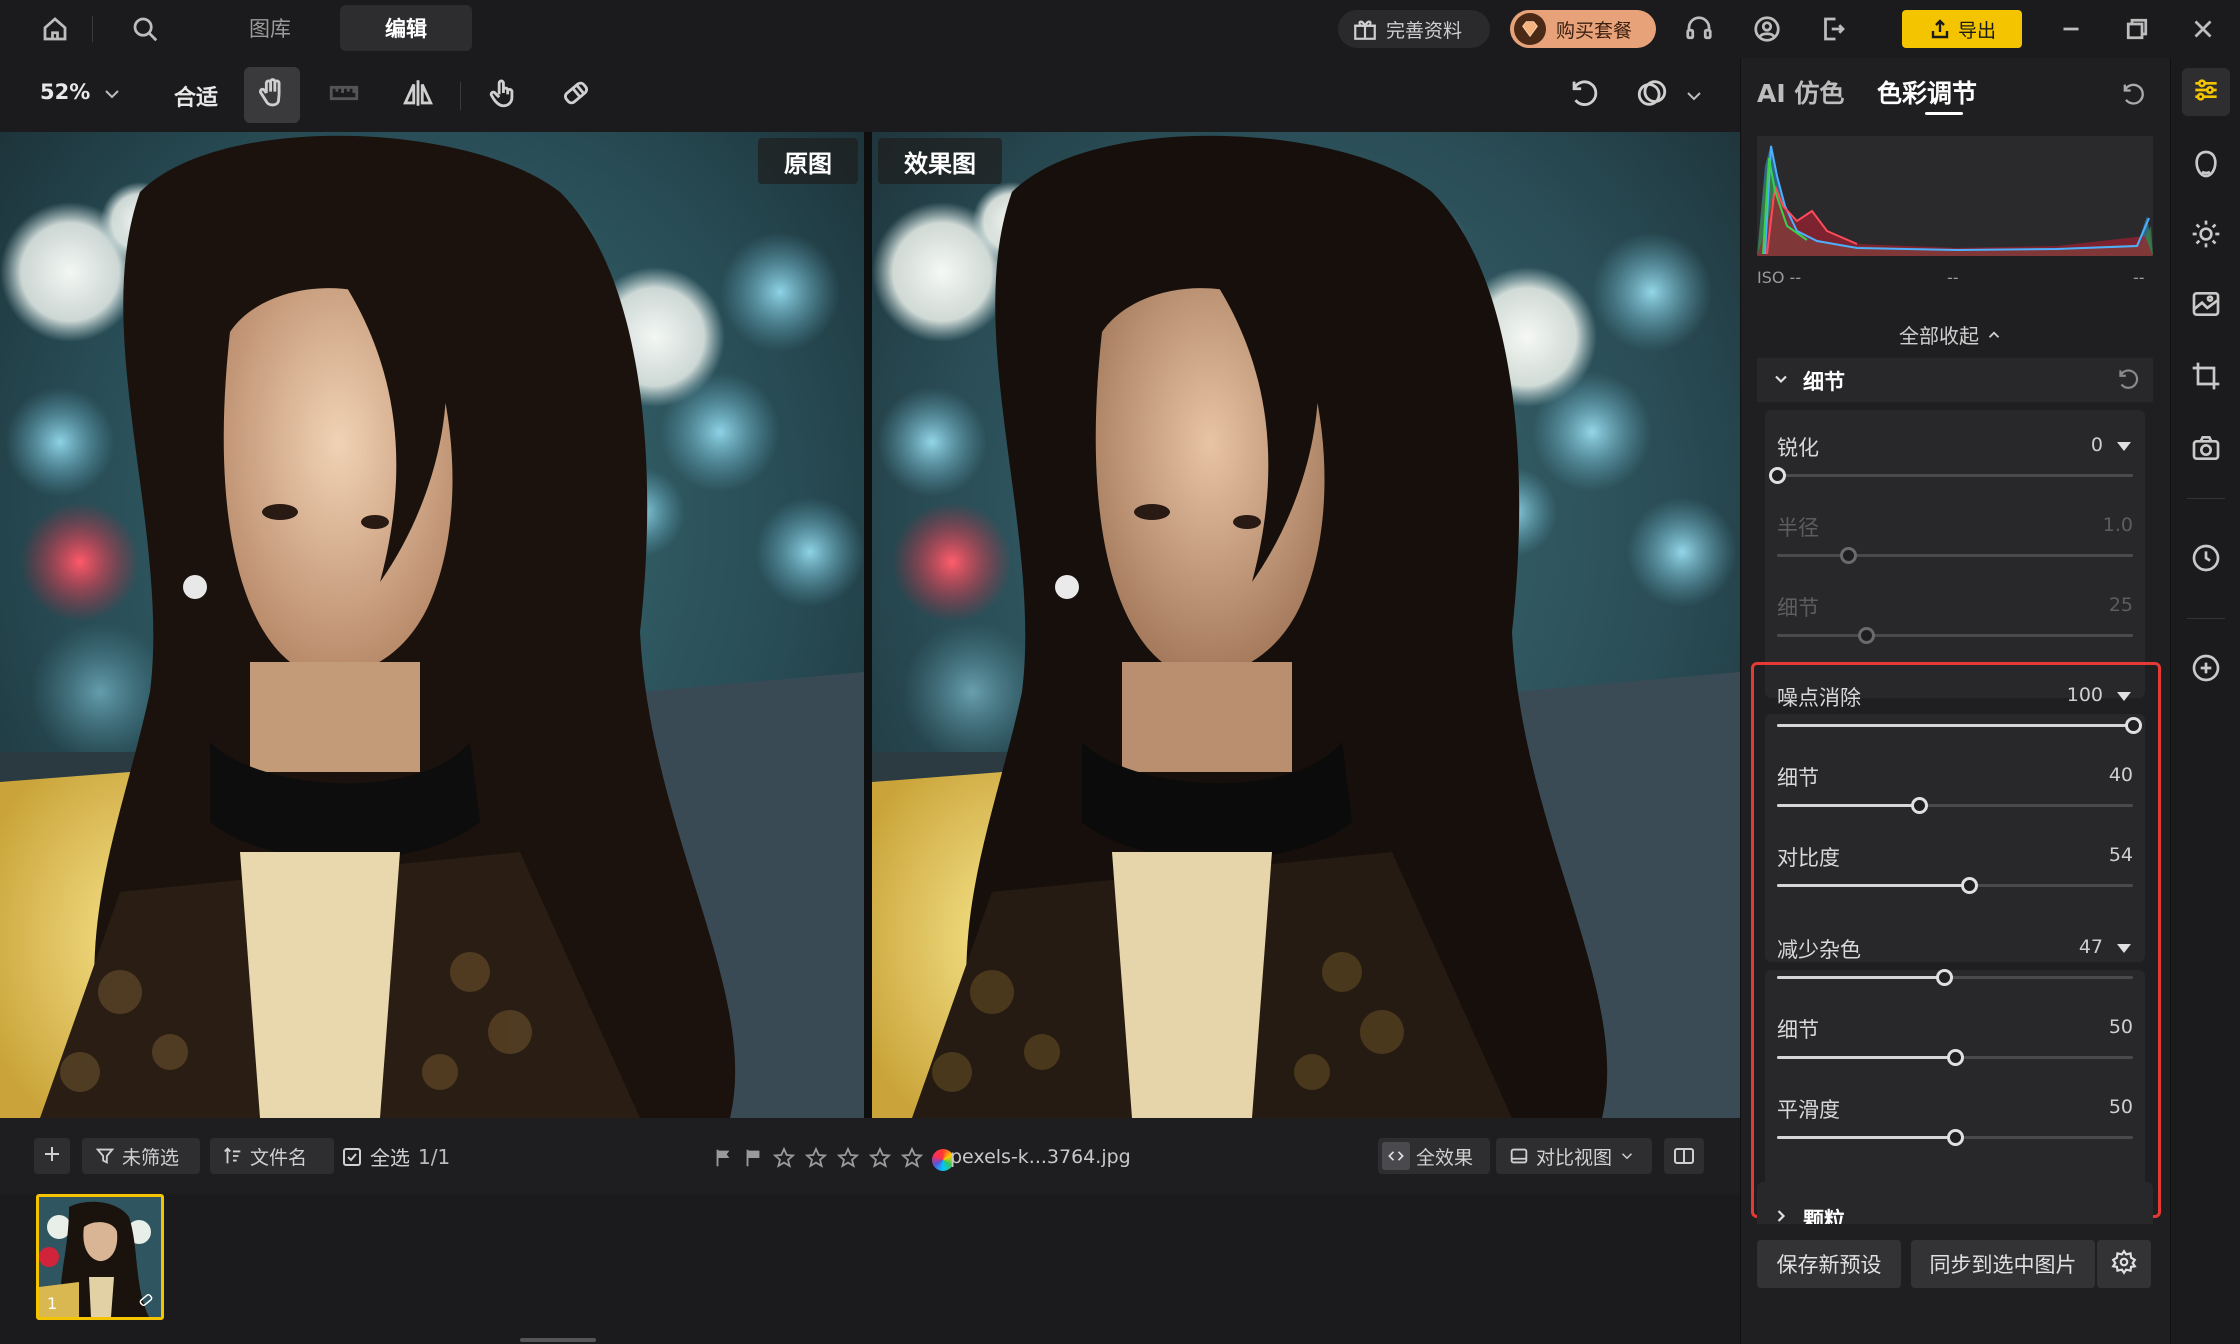  I want to click on logout-icon, so click(1833, 29).